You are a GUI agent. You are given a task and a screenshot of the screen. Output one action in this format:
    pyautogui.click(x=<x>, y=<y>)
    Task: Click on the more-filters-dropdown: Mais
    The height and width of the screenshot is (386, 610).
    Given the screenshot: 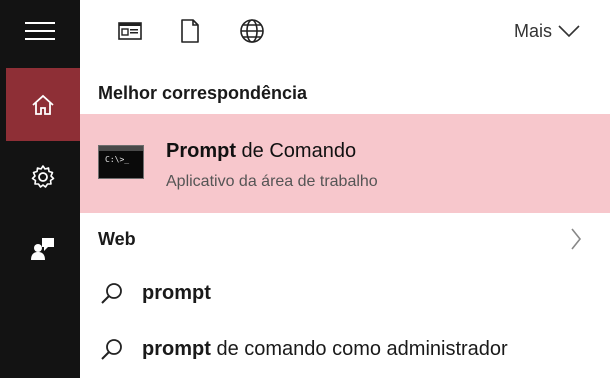 What is the action you would take?
    pyautogui.click(x=547, y=31)
    